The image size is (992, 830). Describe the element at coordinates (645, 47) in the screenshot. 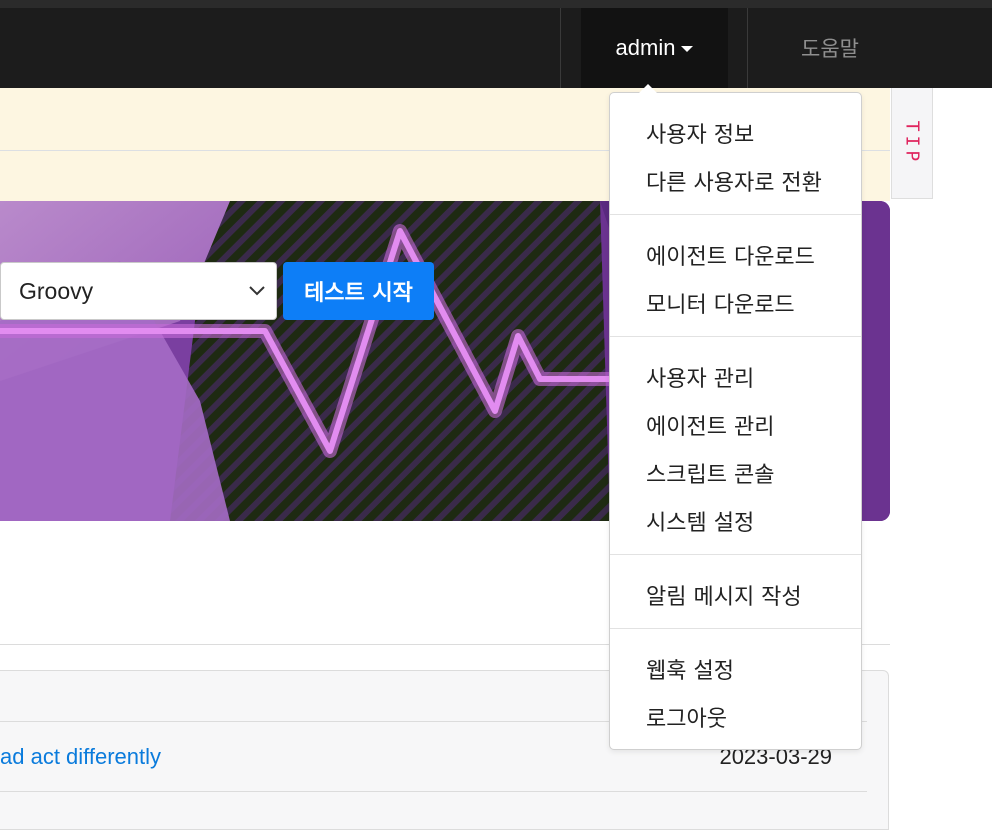

I see `admin-label: admin` at that location.